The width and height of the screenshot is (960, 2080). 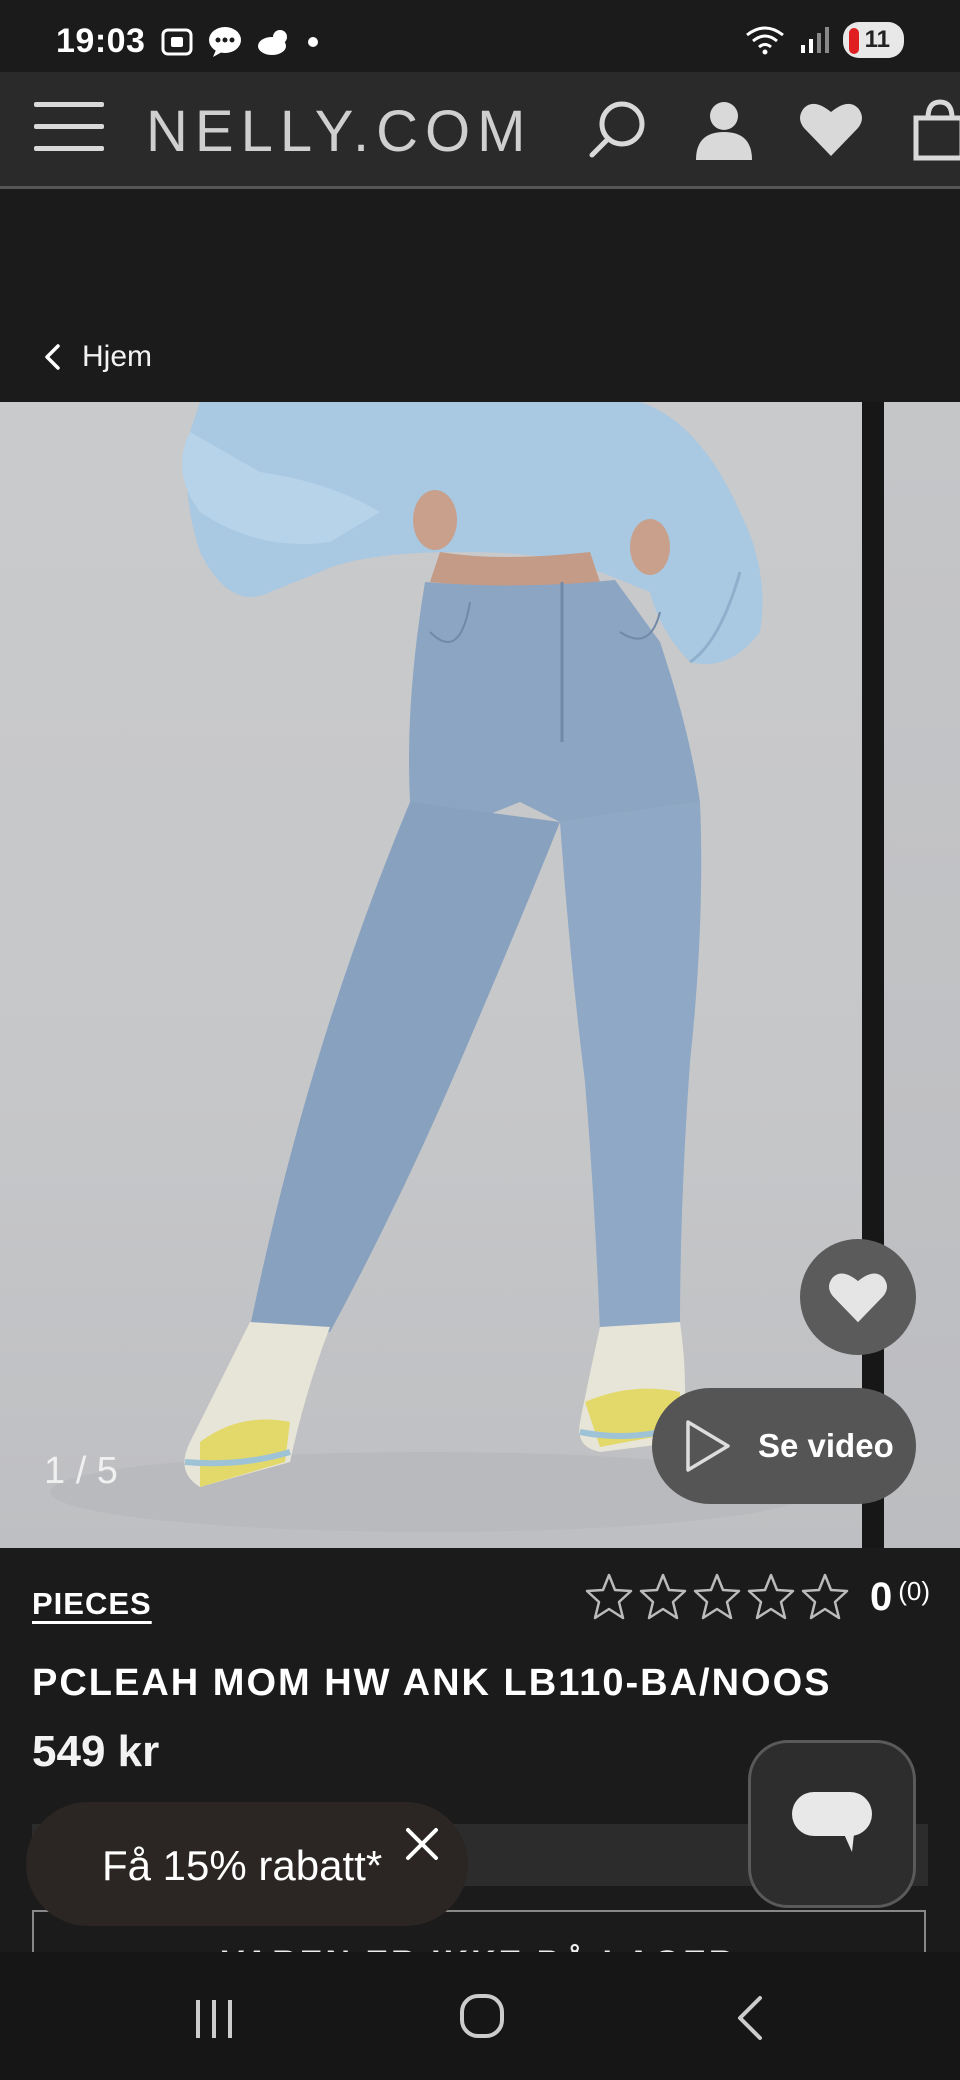 I want to click on recent-apps-icon, so click(x=214, y=2018).